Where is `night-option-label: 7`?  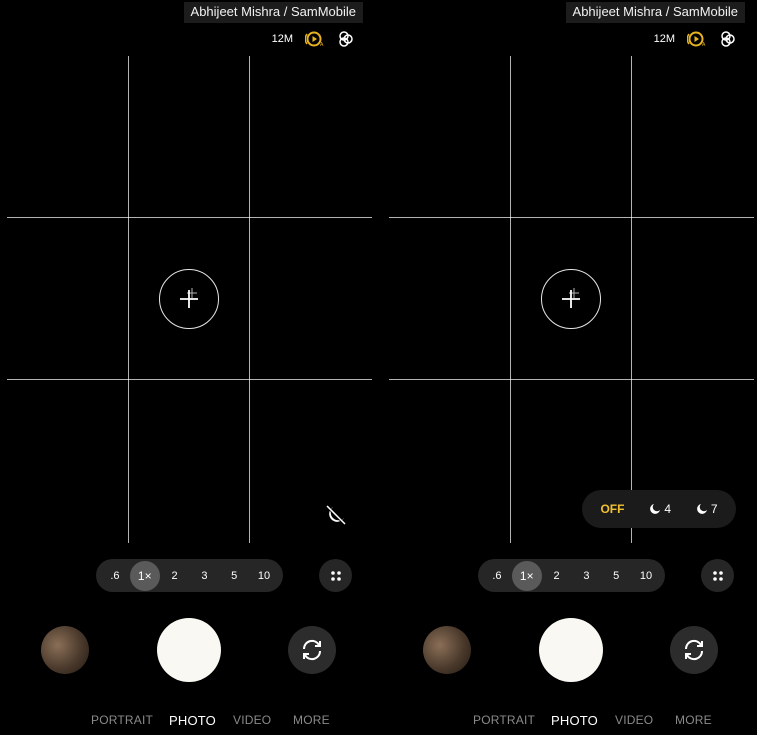
night-option-label: 7 is located at coordinates (714, 509).